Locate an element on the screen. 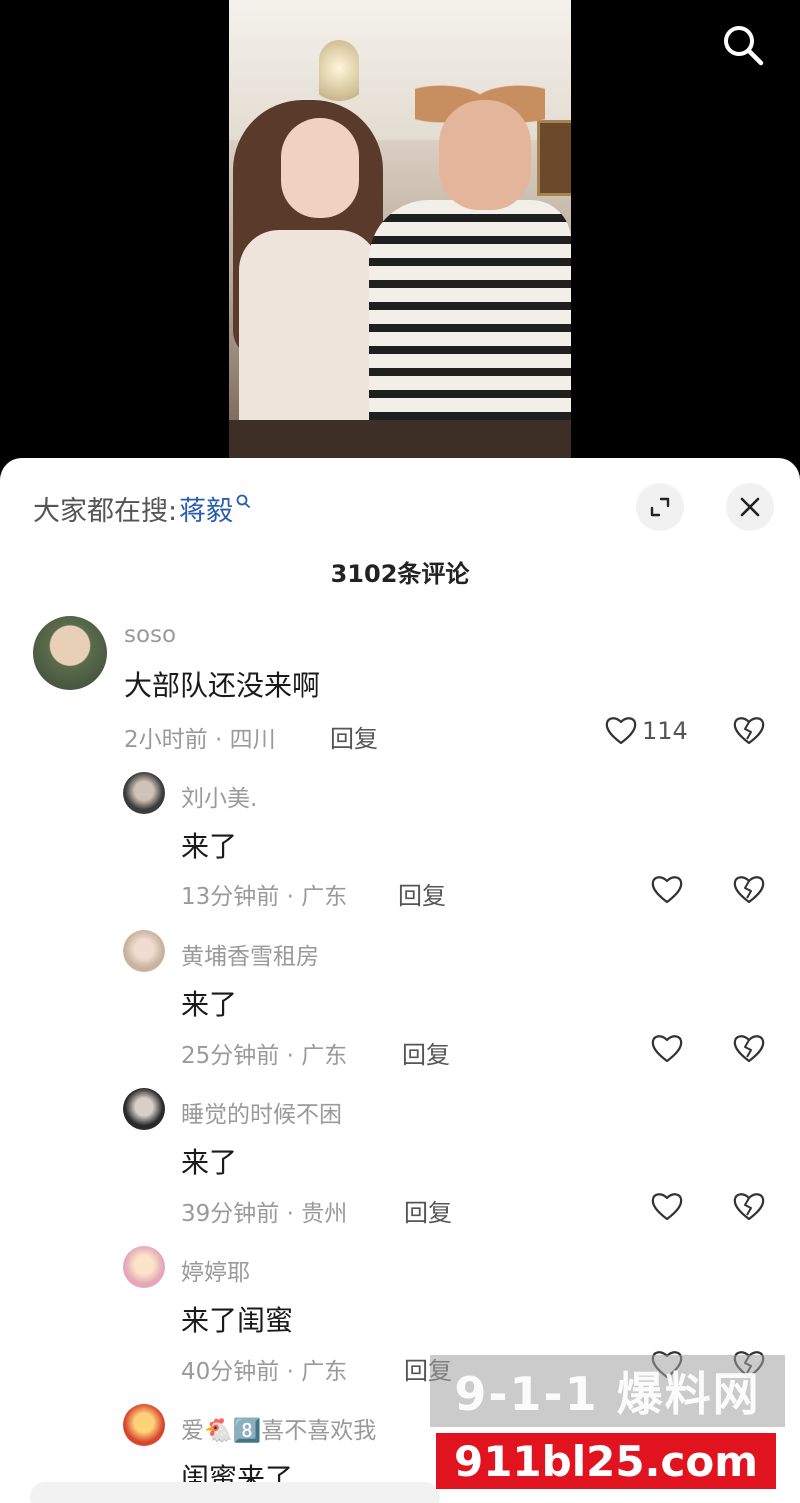  reply-item: 黄埔香雪租房 来了 25分钟前 · 广东 回复 is located at coordinates (400, 1003).